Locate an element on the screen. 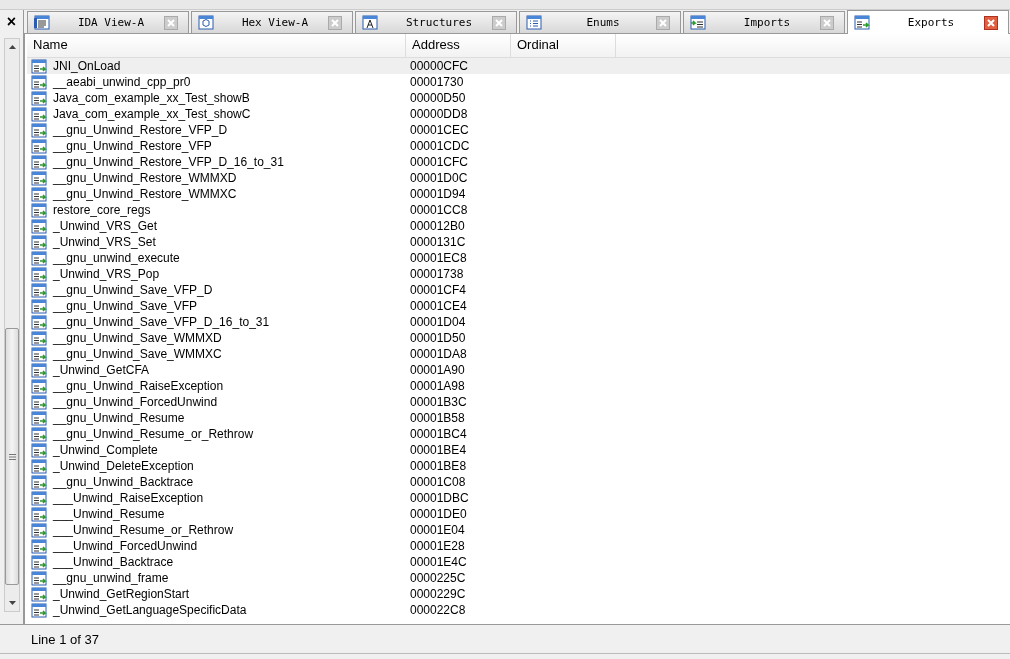 Image resolution: width=1010 pixels, height=659 pixels. close-button: × is located at coordinates (11, 22).